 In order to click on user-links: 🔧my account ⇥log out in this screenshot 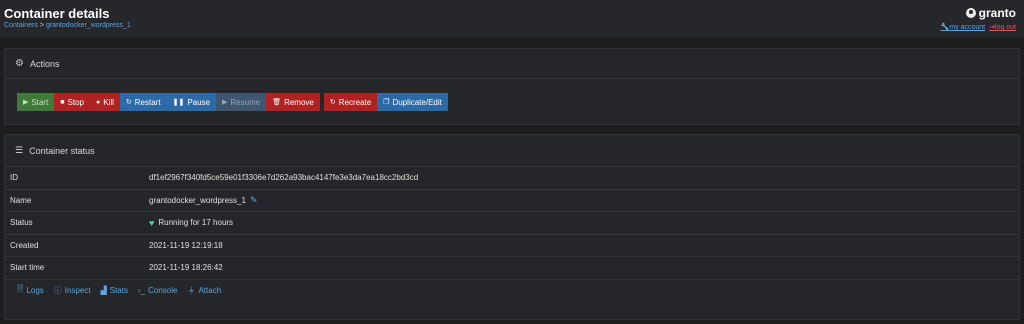, I will do `click(978, 27)`.